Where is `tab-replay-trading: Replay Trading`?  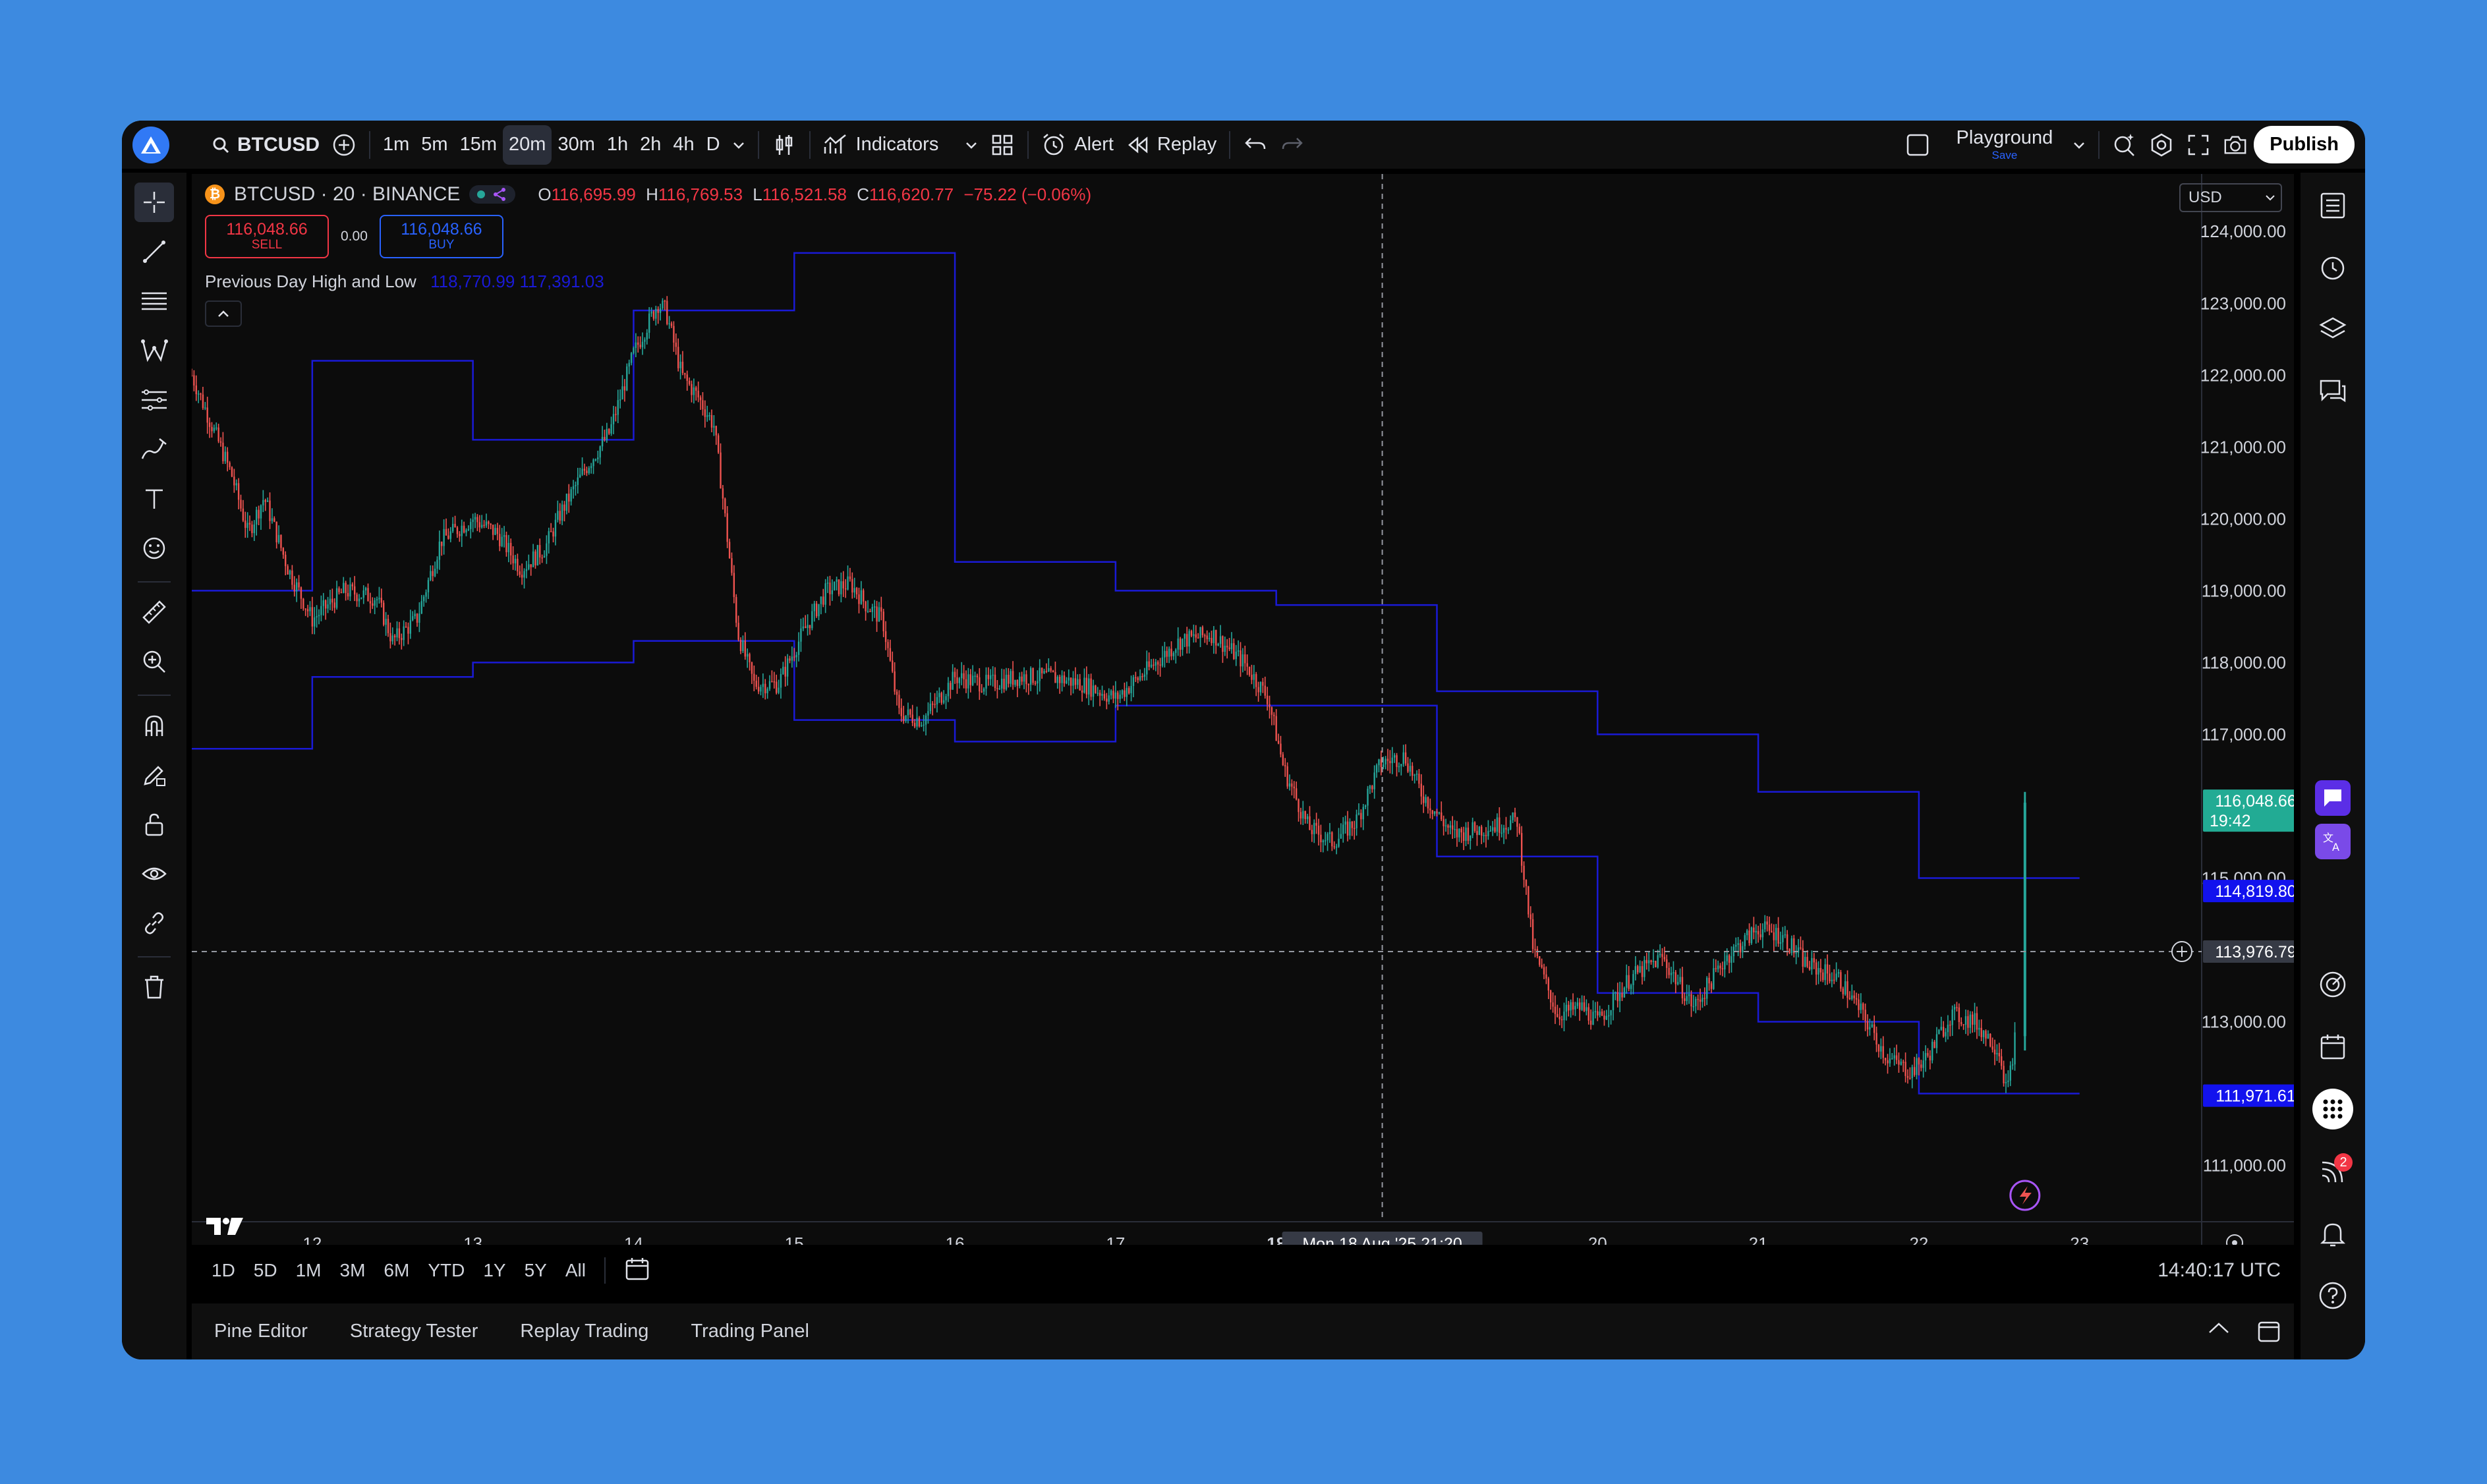
tab-replay-trading: Replay Trading is located at coordinates (584, 1331).